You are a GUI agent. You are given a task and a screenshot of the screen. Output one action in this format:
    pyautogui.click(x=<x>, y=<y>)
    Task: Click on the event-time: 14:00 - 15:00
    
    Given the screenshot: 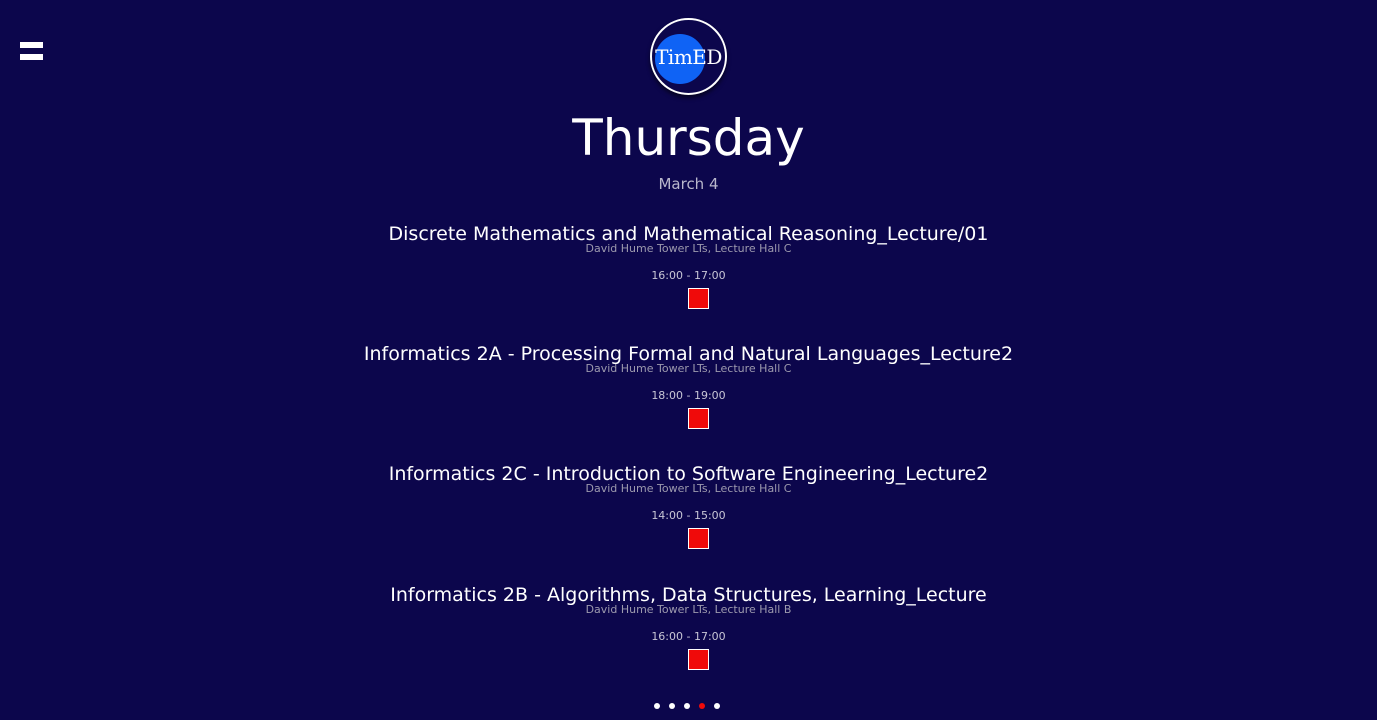 What is the action you would take?
    pyautogui.click(x=688, y=515)
    